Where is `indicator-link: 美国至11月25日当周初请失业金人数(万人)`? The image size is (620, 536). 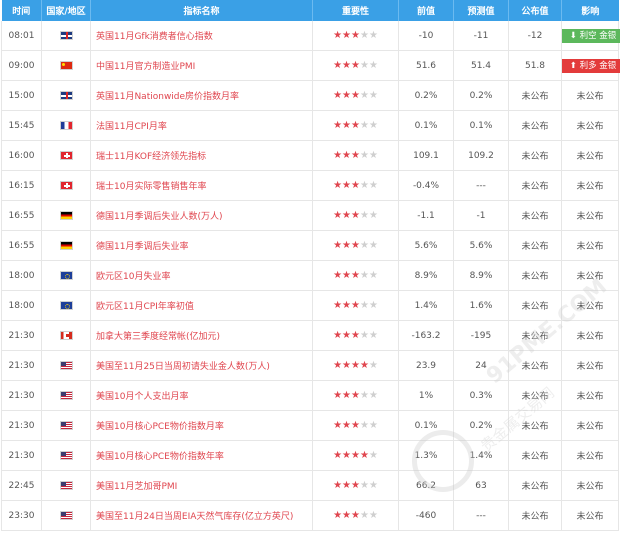 indicator-link: 美国至11月25日当周初请失业金人数(万人) is located at coordinates (183, 367).